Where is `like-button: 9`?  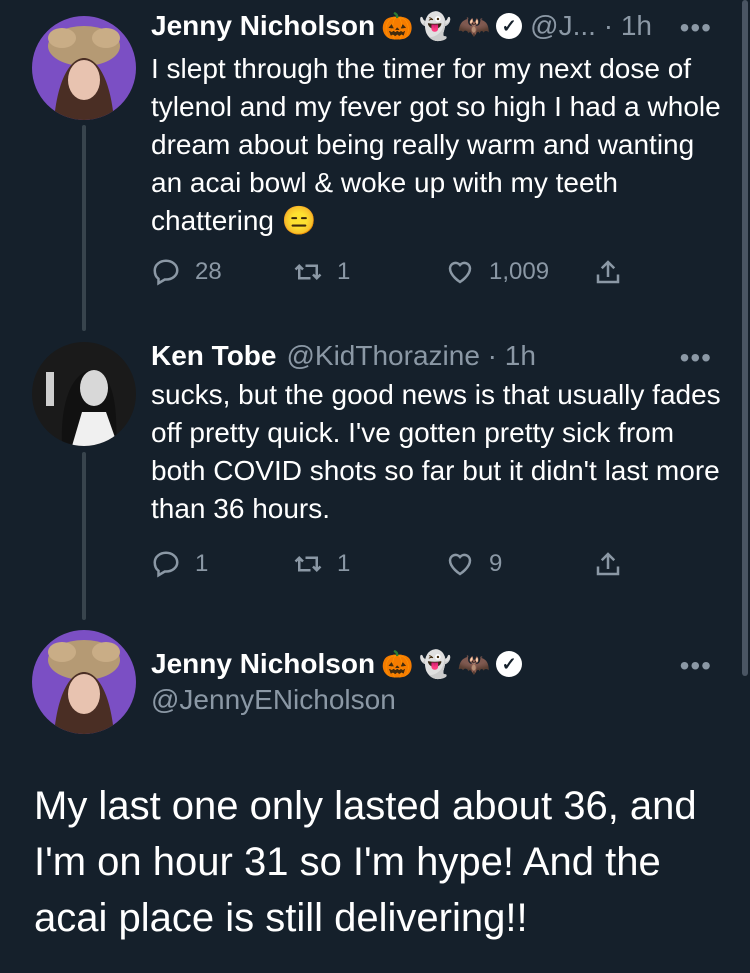 like-button: 9 is located at coordinates (473, 564).